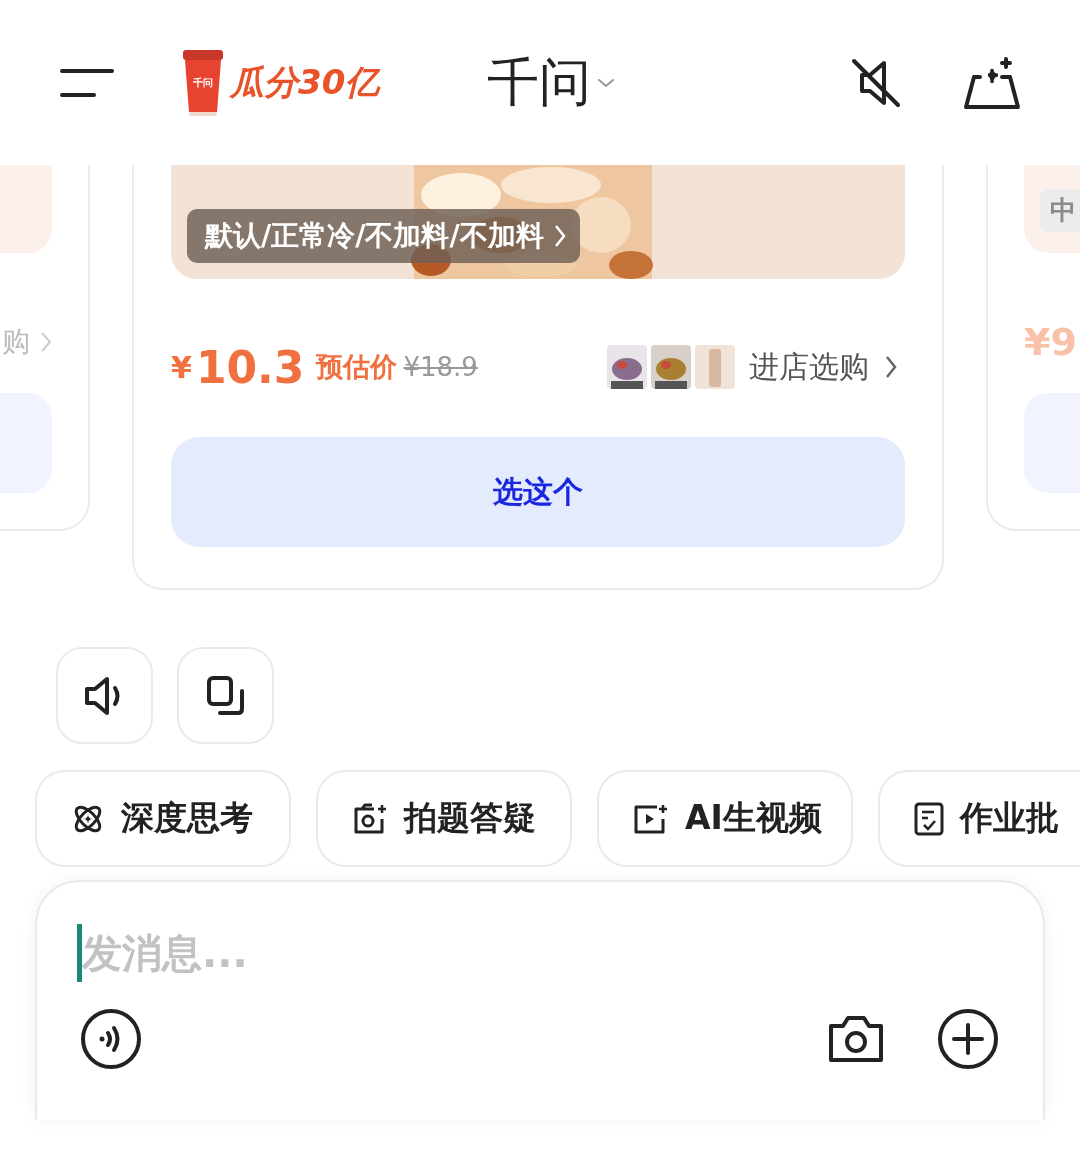  Describe the element at coordinates (606, 82) in the screenshot. I see `dropdown-caret-icon` at that location.